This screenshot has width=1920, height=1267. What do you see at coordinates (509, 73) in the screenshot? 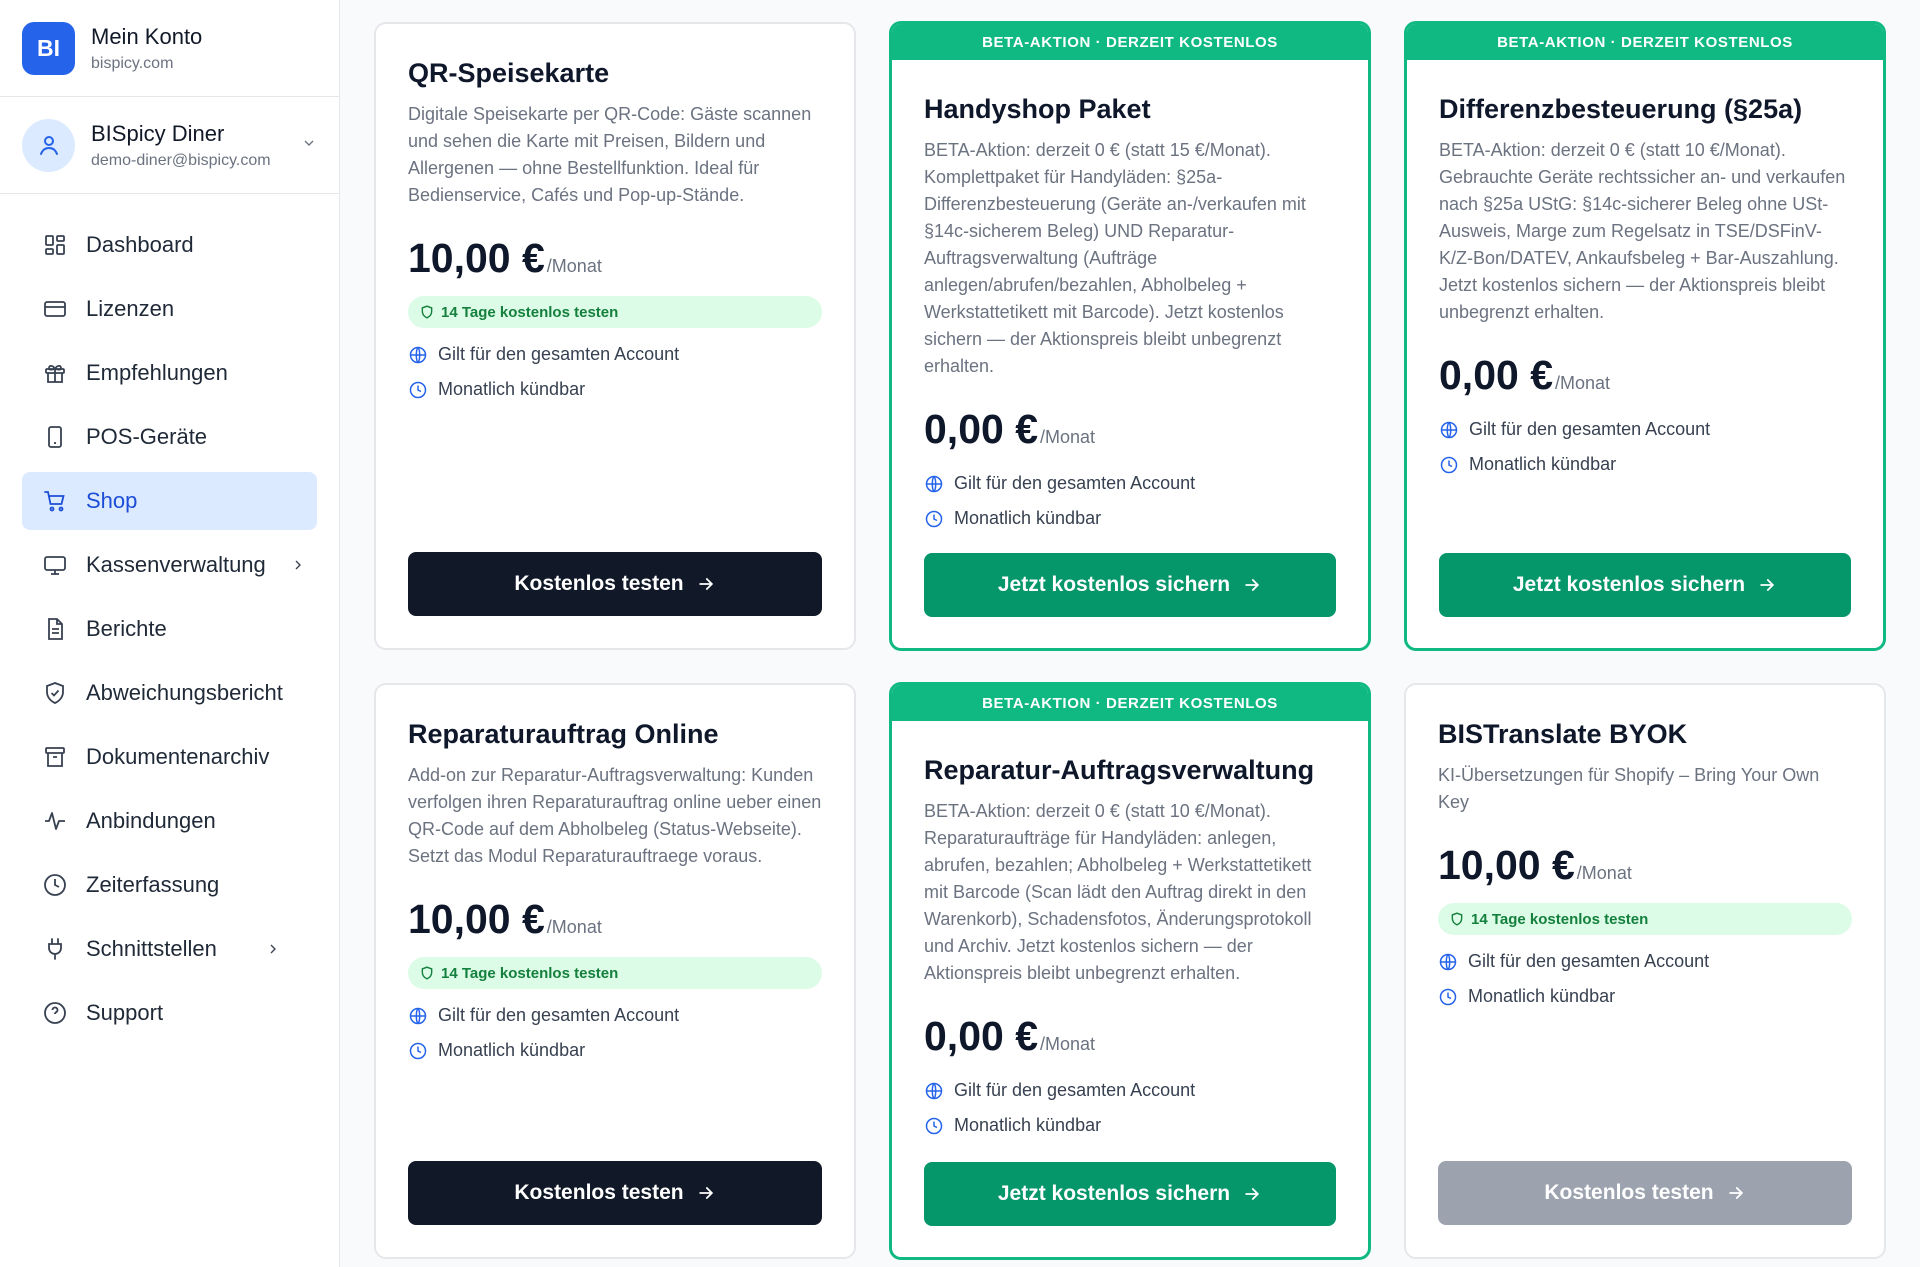
I see `product-title: QR-Speisekarte` at bounding box center [509, 73].